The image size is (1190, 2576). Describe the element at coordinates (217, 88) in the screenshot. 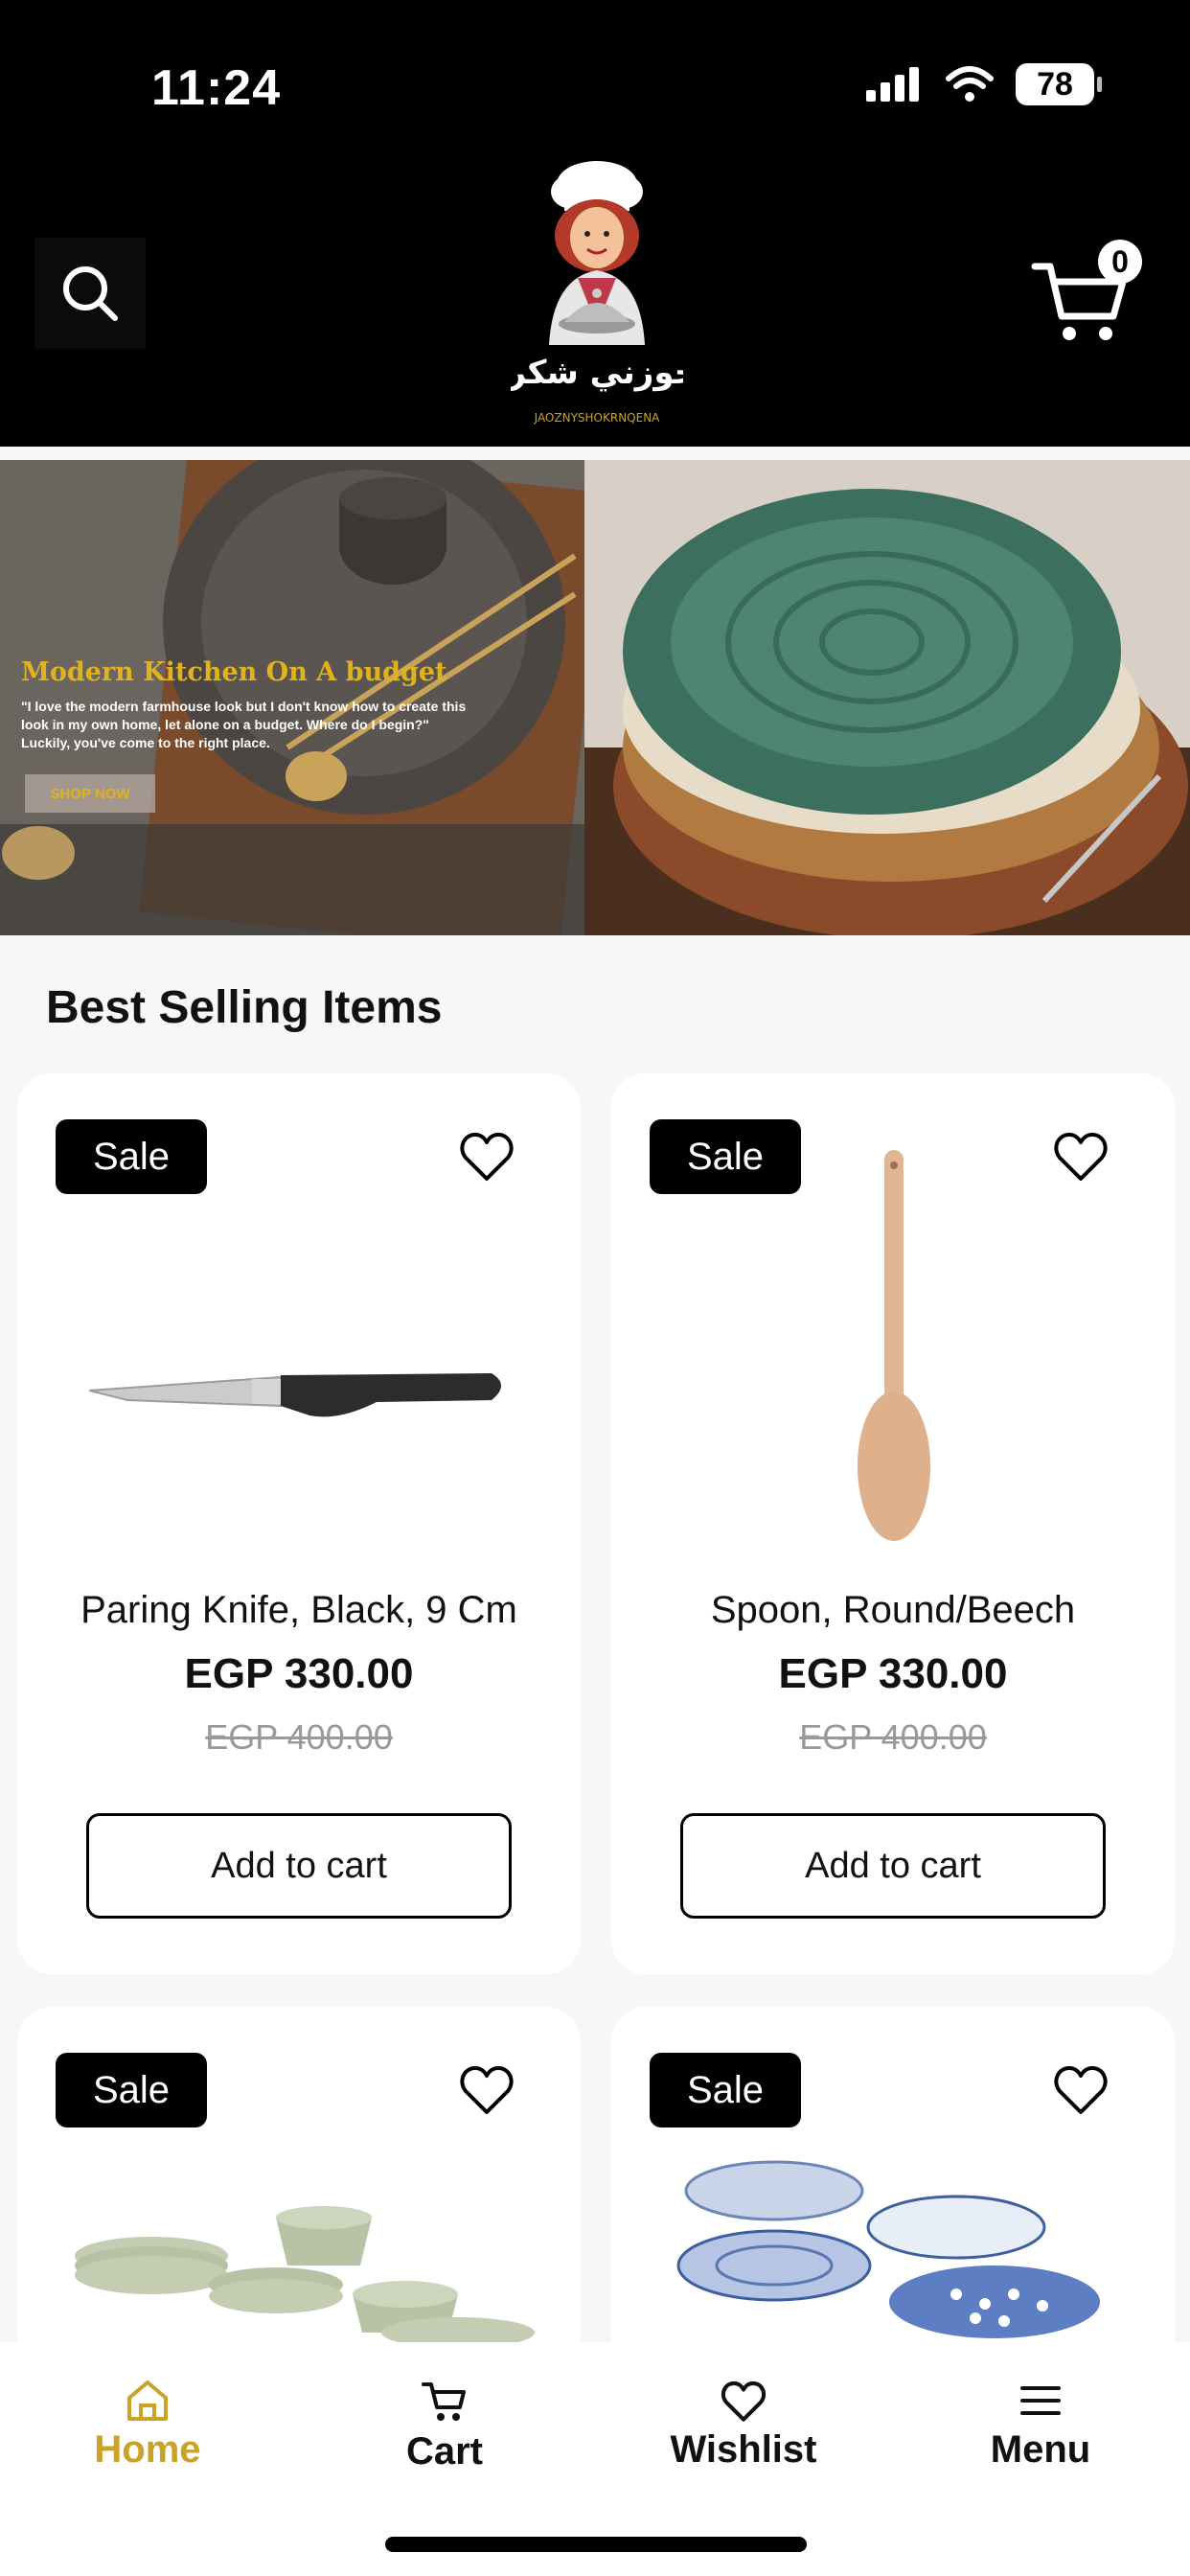

I see `status-time: 11:24` at that location.